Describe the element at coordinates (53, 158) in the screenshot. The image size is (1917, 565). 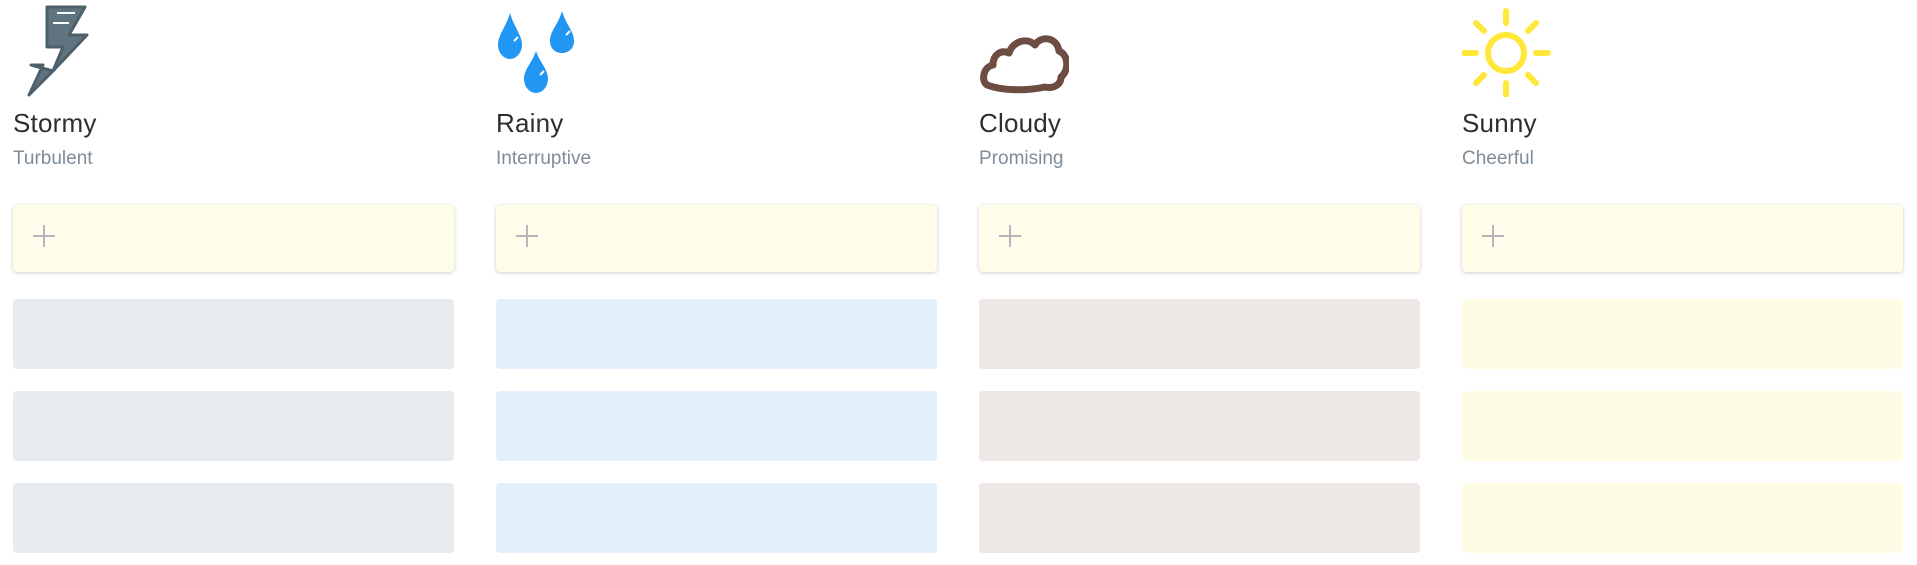
I see `column-subtitle: Turbulent` at that location.